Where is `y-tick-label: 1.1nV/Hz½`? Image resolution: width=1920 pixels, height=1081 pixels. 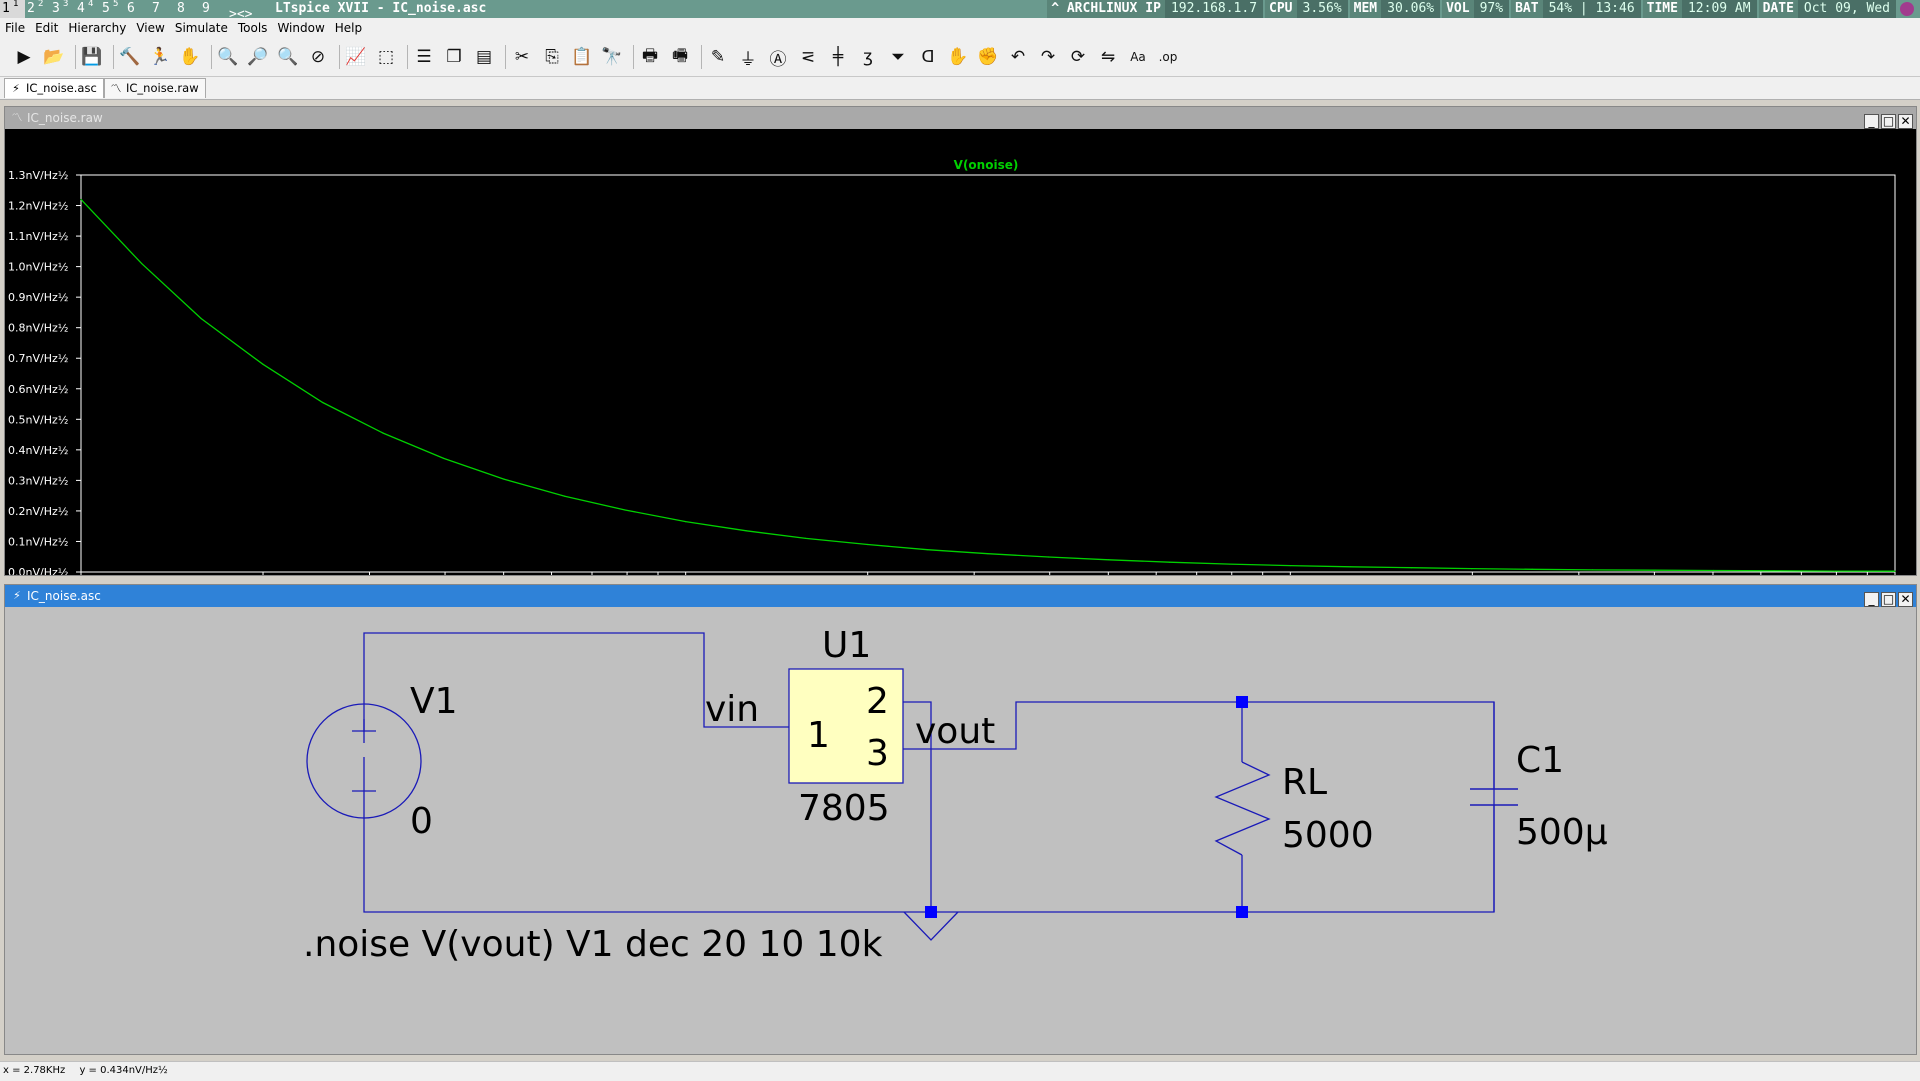 y-tick-label: 1.1nV/Hz½ is located at coordinates (38, 236).